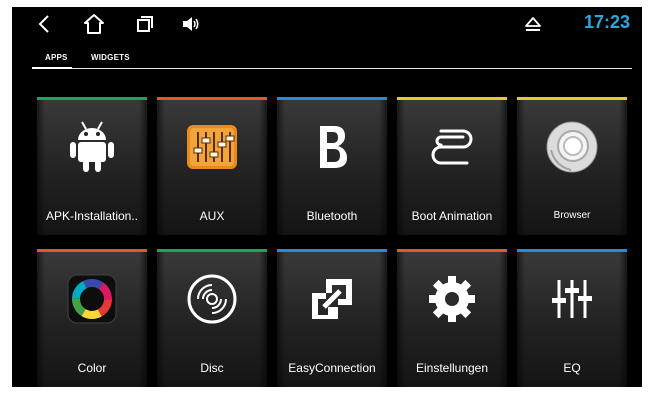  I want to click on eject-icon, so click(533, 24).